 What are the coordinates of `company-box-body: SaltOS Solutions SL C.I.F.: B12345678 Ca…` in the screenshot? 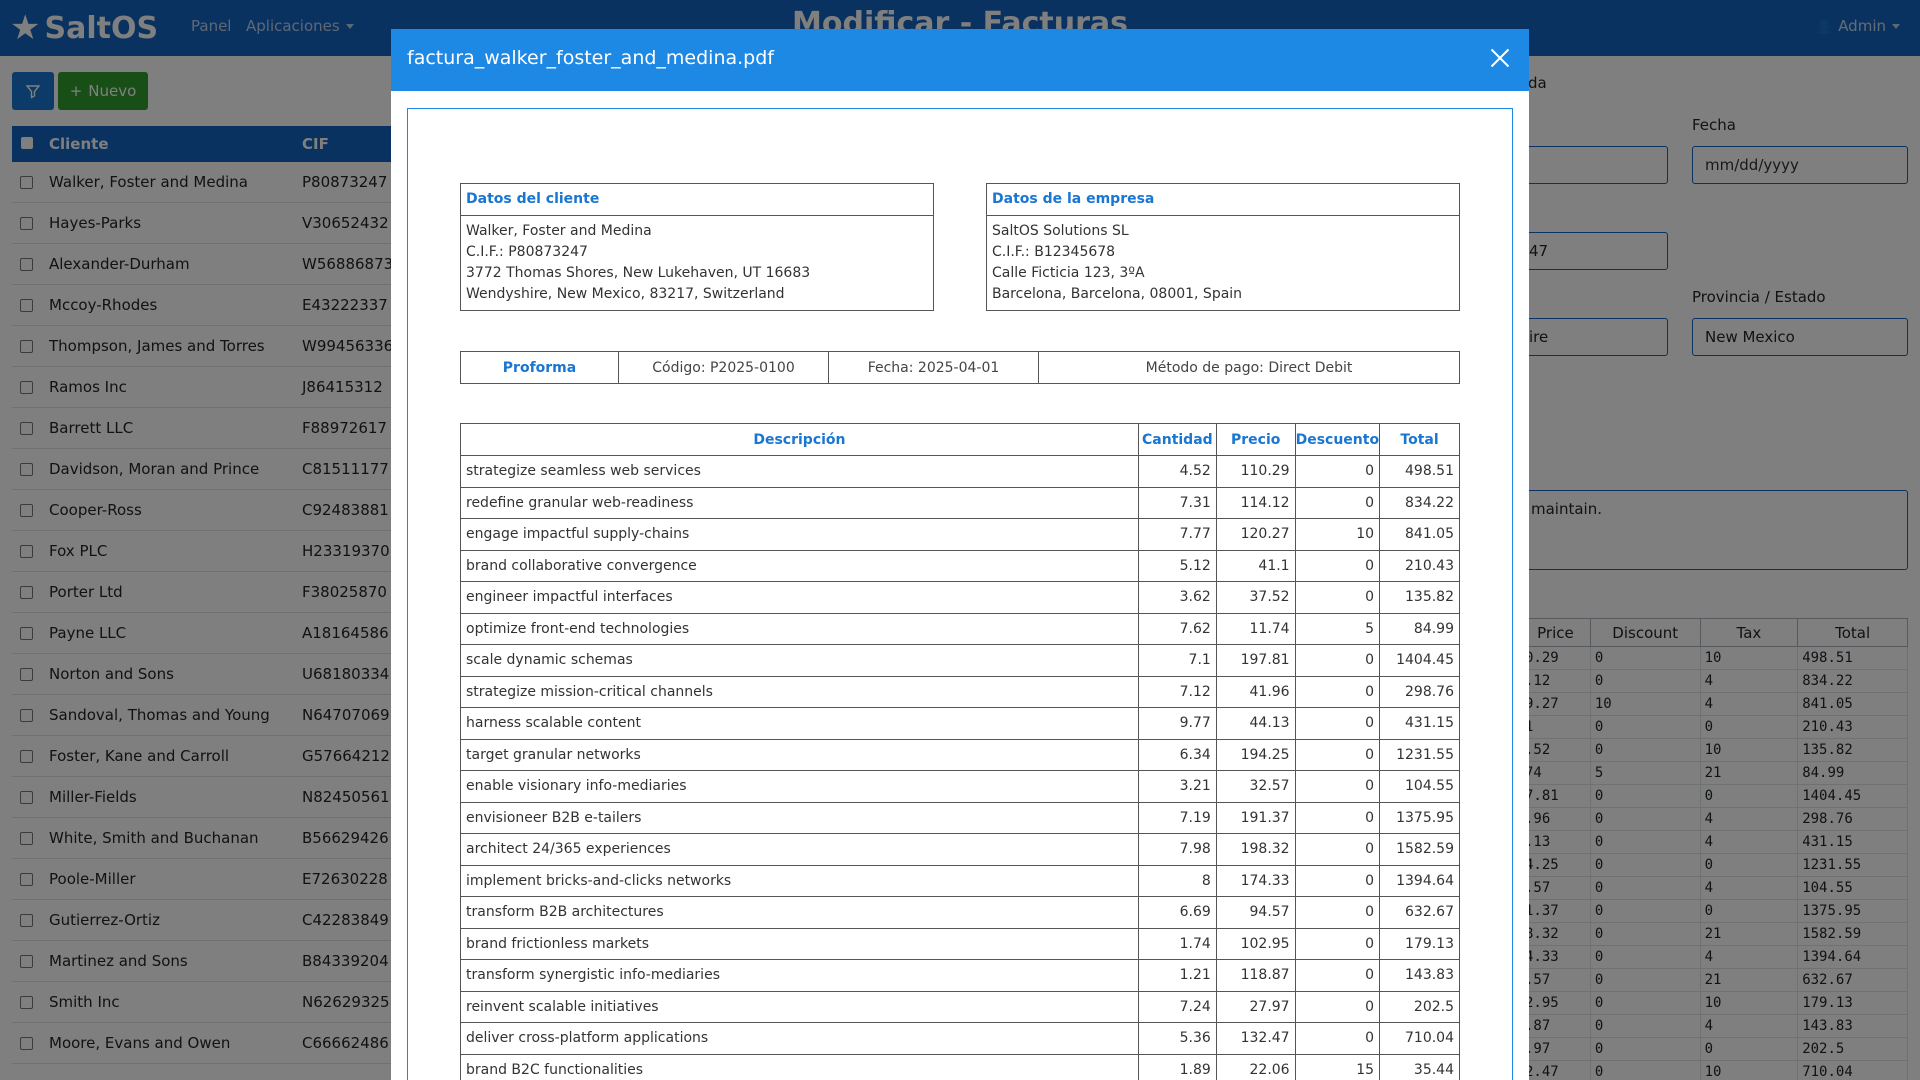 It's located at (1223, 263).